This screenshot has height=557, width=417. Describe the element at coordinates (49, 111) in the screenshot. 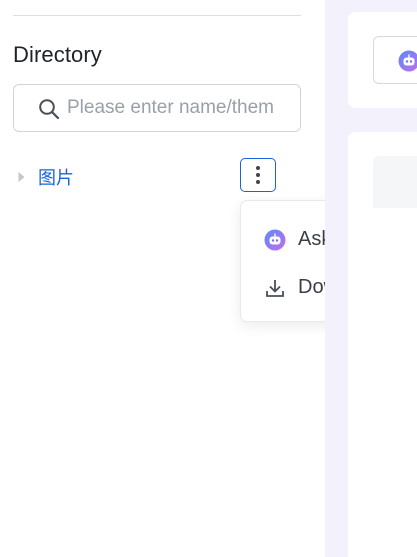

I see `search-icon` at that location.